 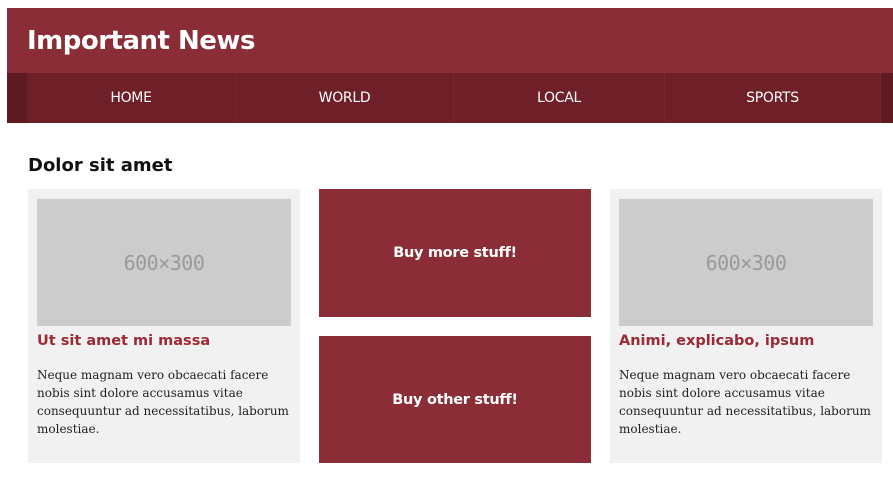 What do you see at coordinates (455, 253) in the screenshot?
I see `ad-buy-more-stuff: Buy more stuff!` at bounding box center [455, 253].